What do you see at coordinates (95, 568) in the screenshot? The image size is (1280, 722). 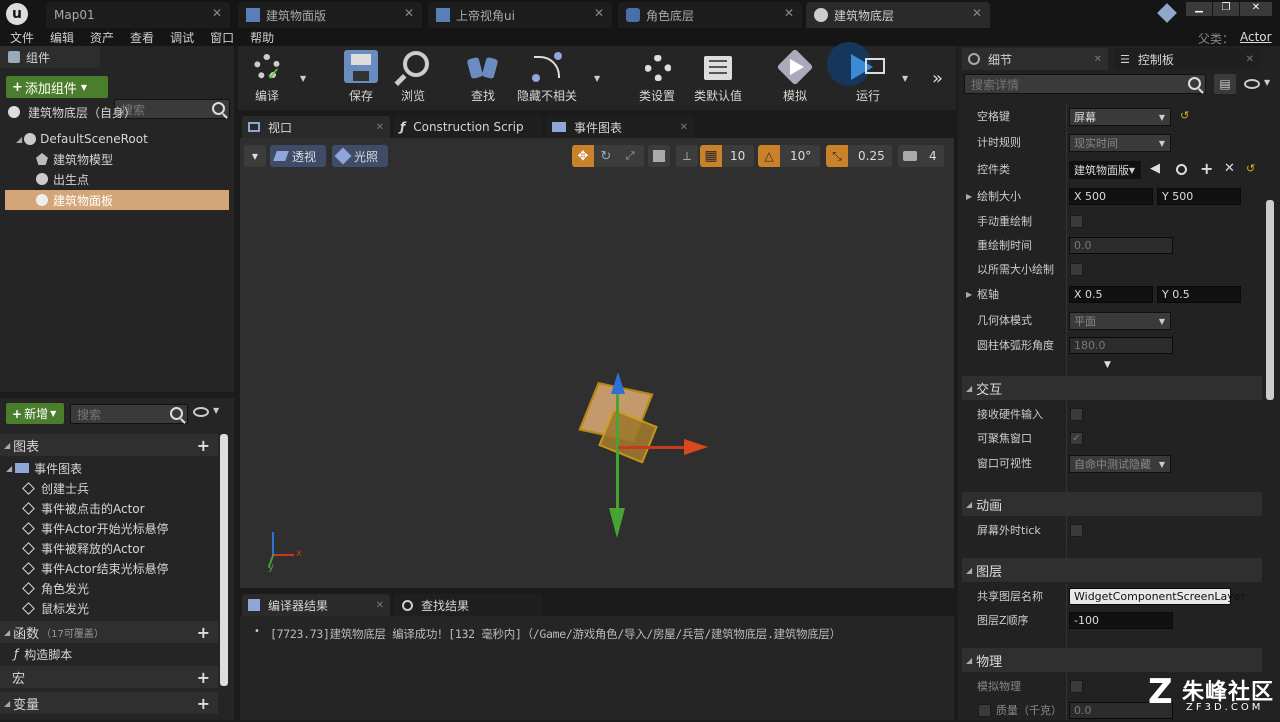 I see `event-item: 事件Actor结束光标悬停` at bounding box center [95, 568].